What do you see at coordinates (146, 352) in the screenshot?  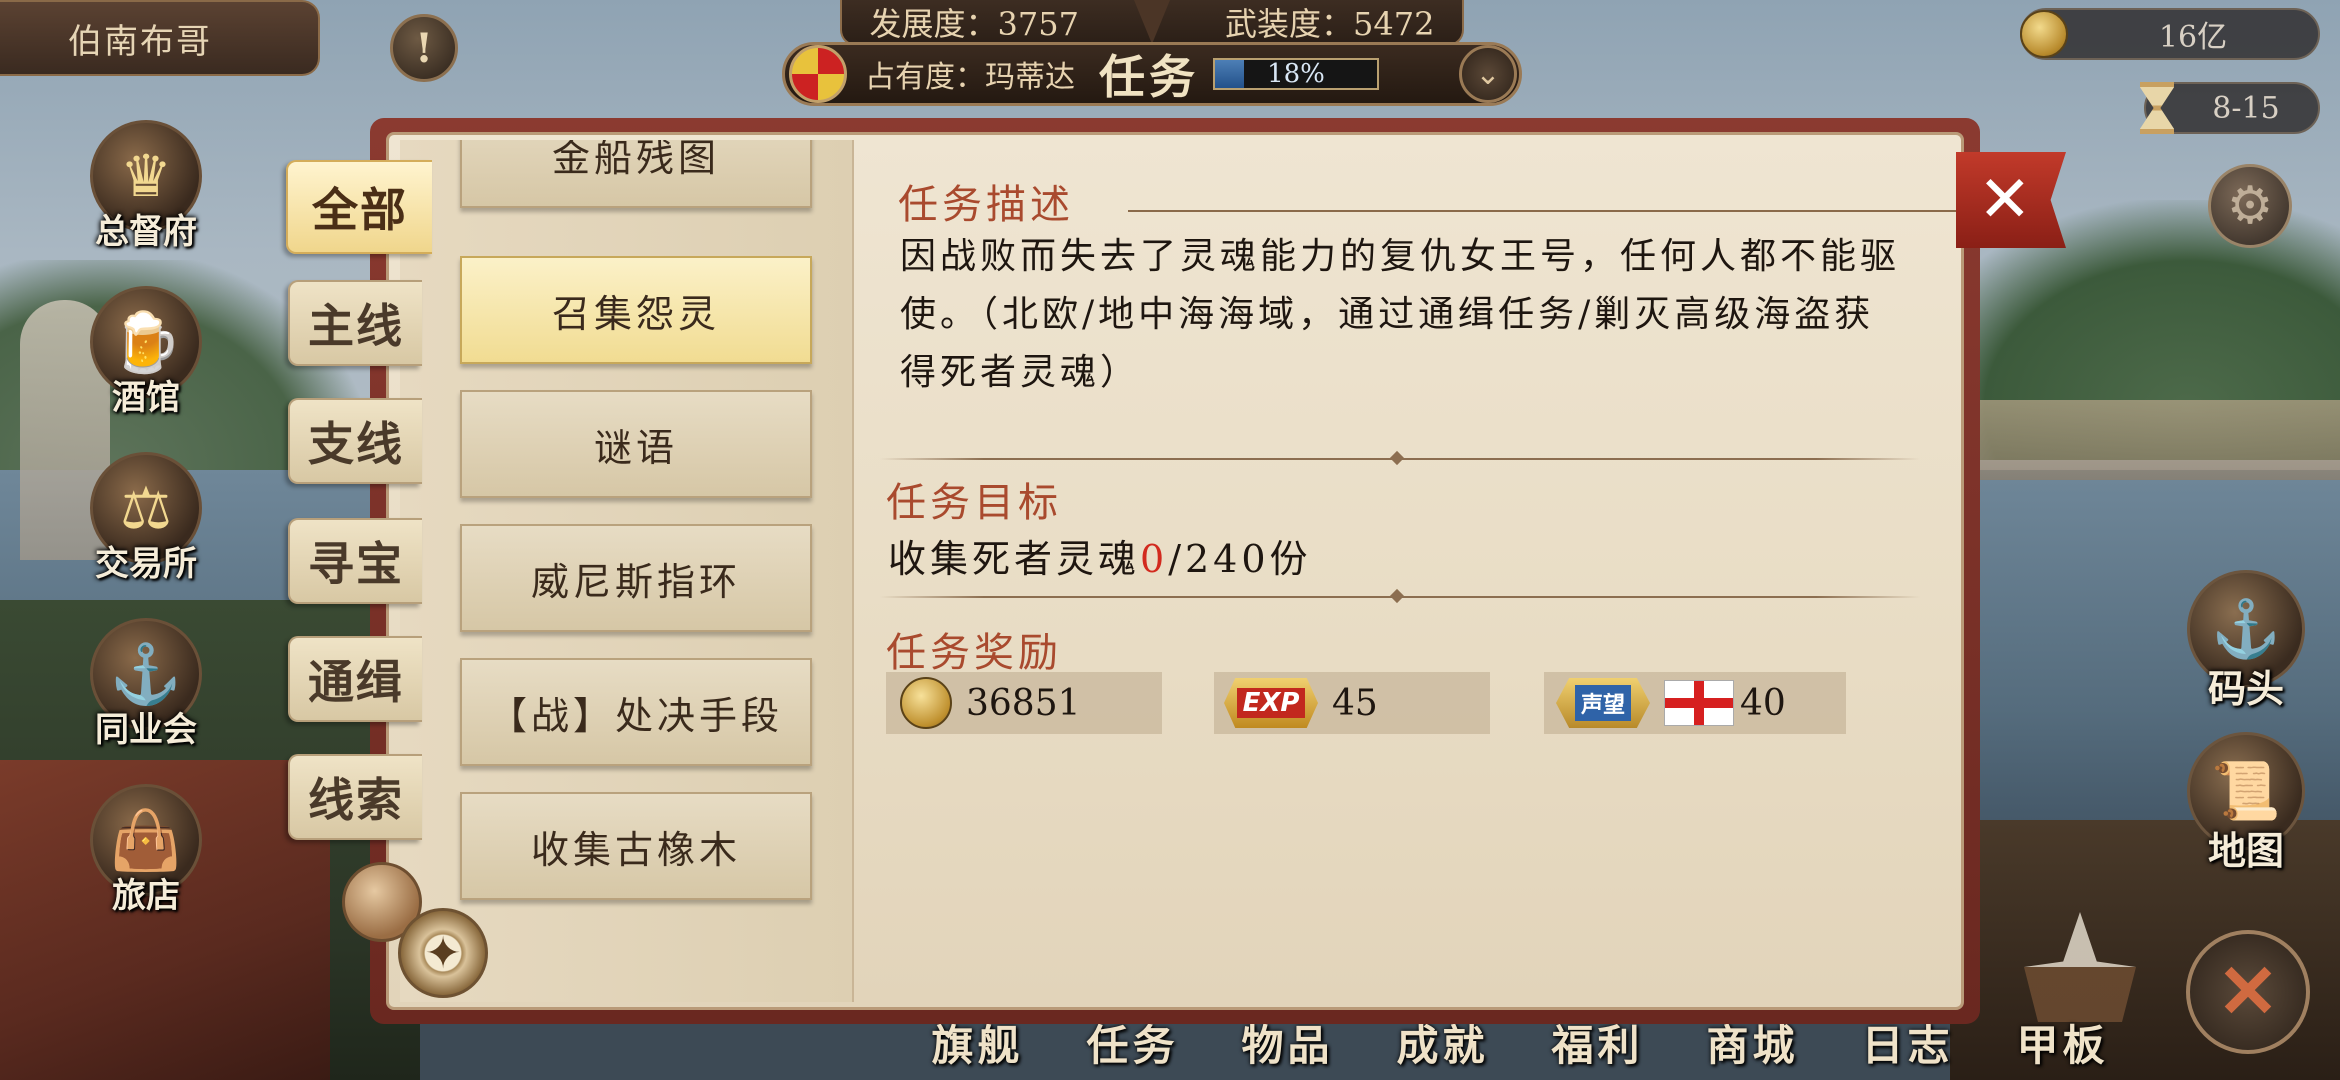 I see `menu-tavern: 🍺 酒馆` at bounding box center [146, 352].